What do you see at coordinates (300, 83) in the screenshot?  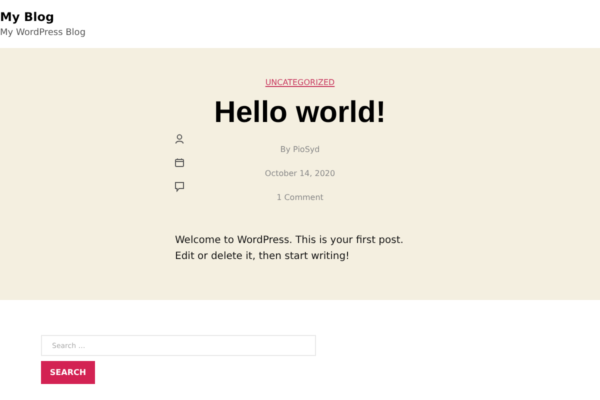 I see `category-link: UNCATEGORIZED` at bounding box center [300, 83].